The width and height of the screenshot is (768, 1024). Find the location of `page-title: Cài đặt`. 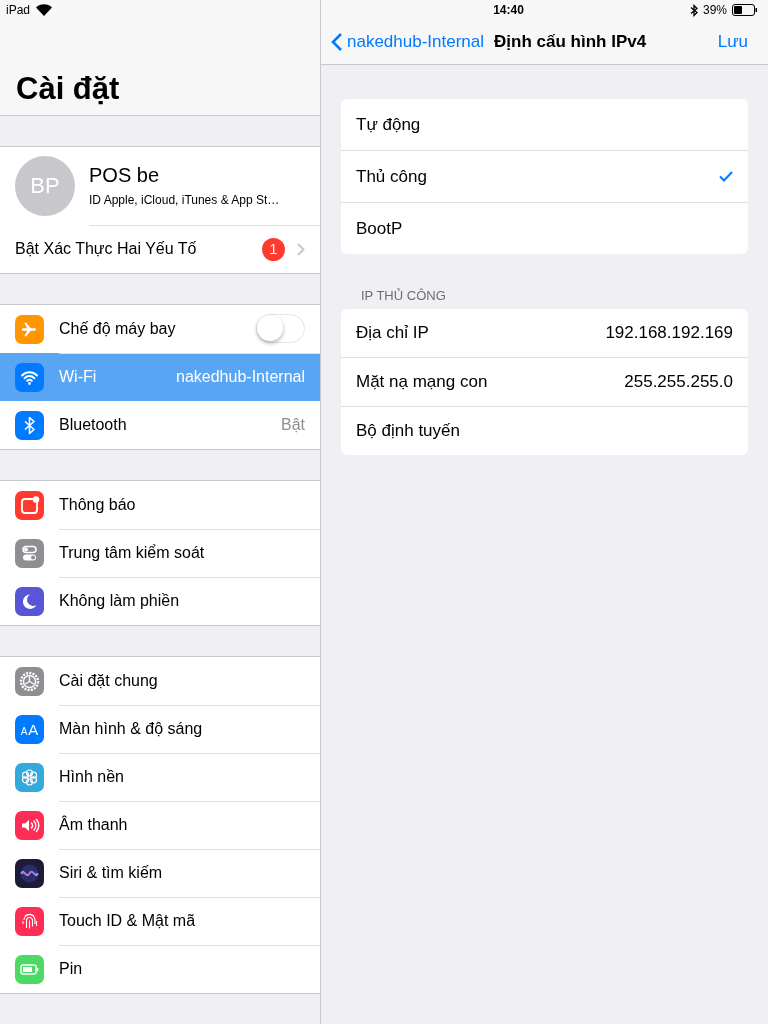

page-title: Cài đặt is located at coordinates (68, 89).